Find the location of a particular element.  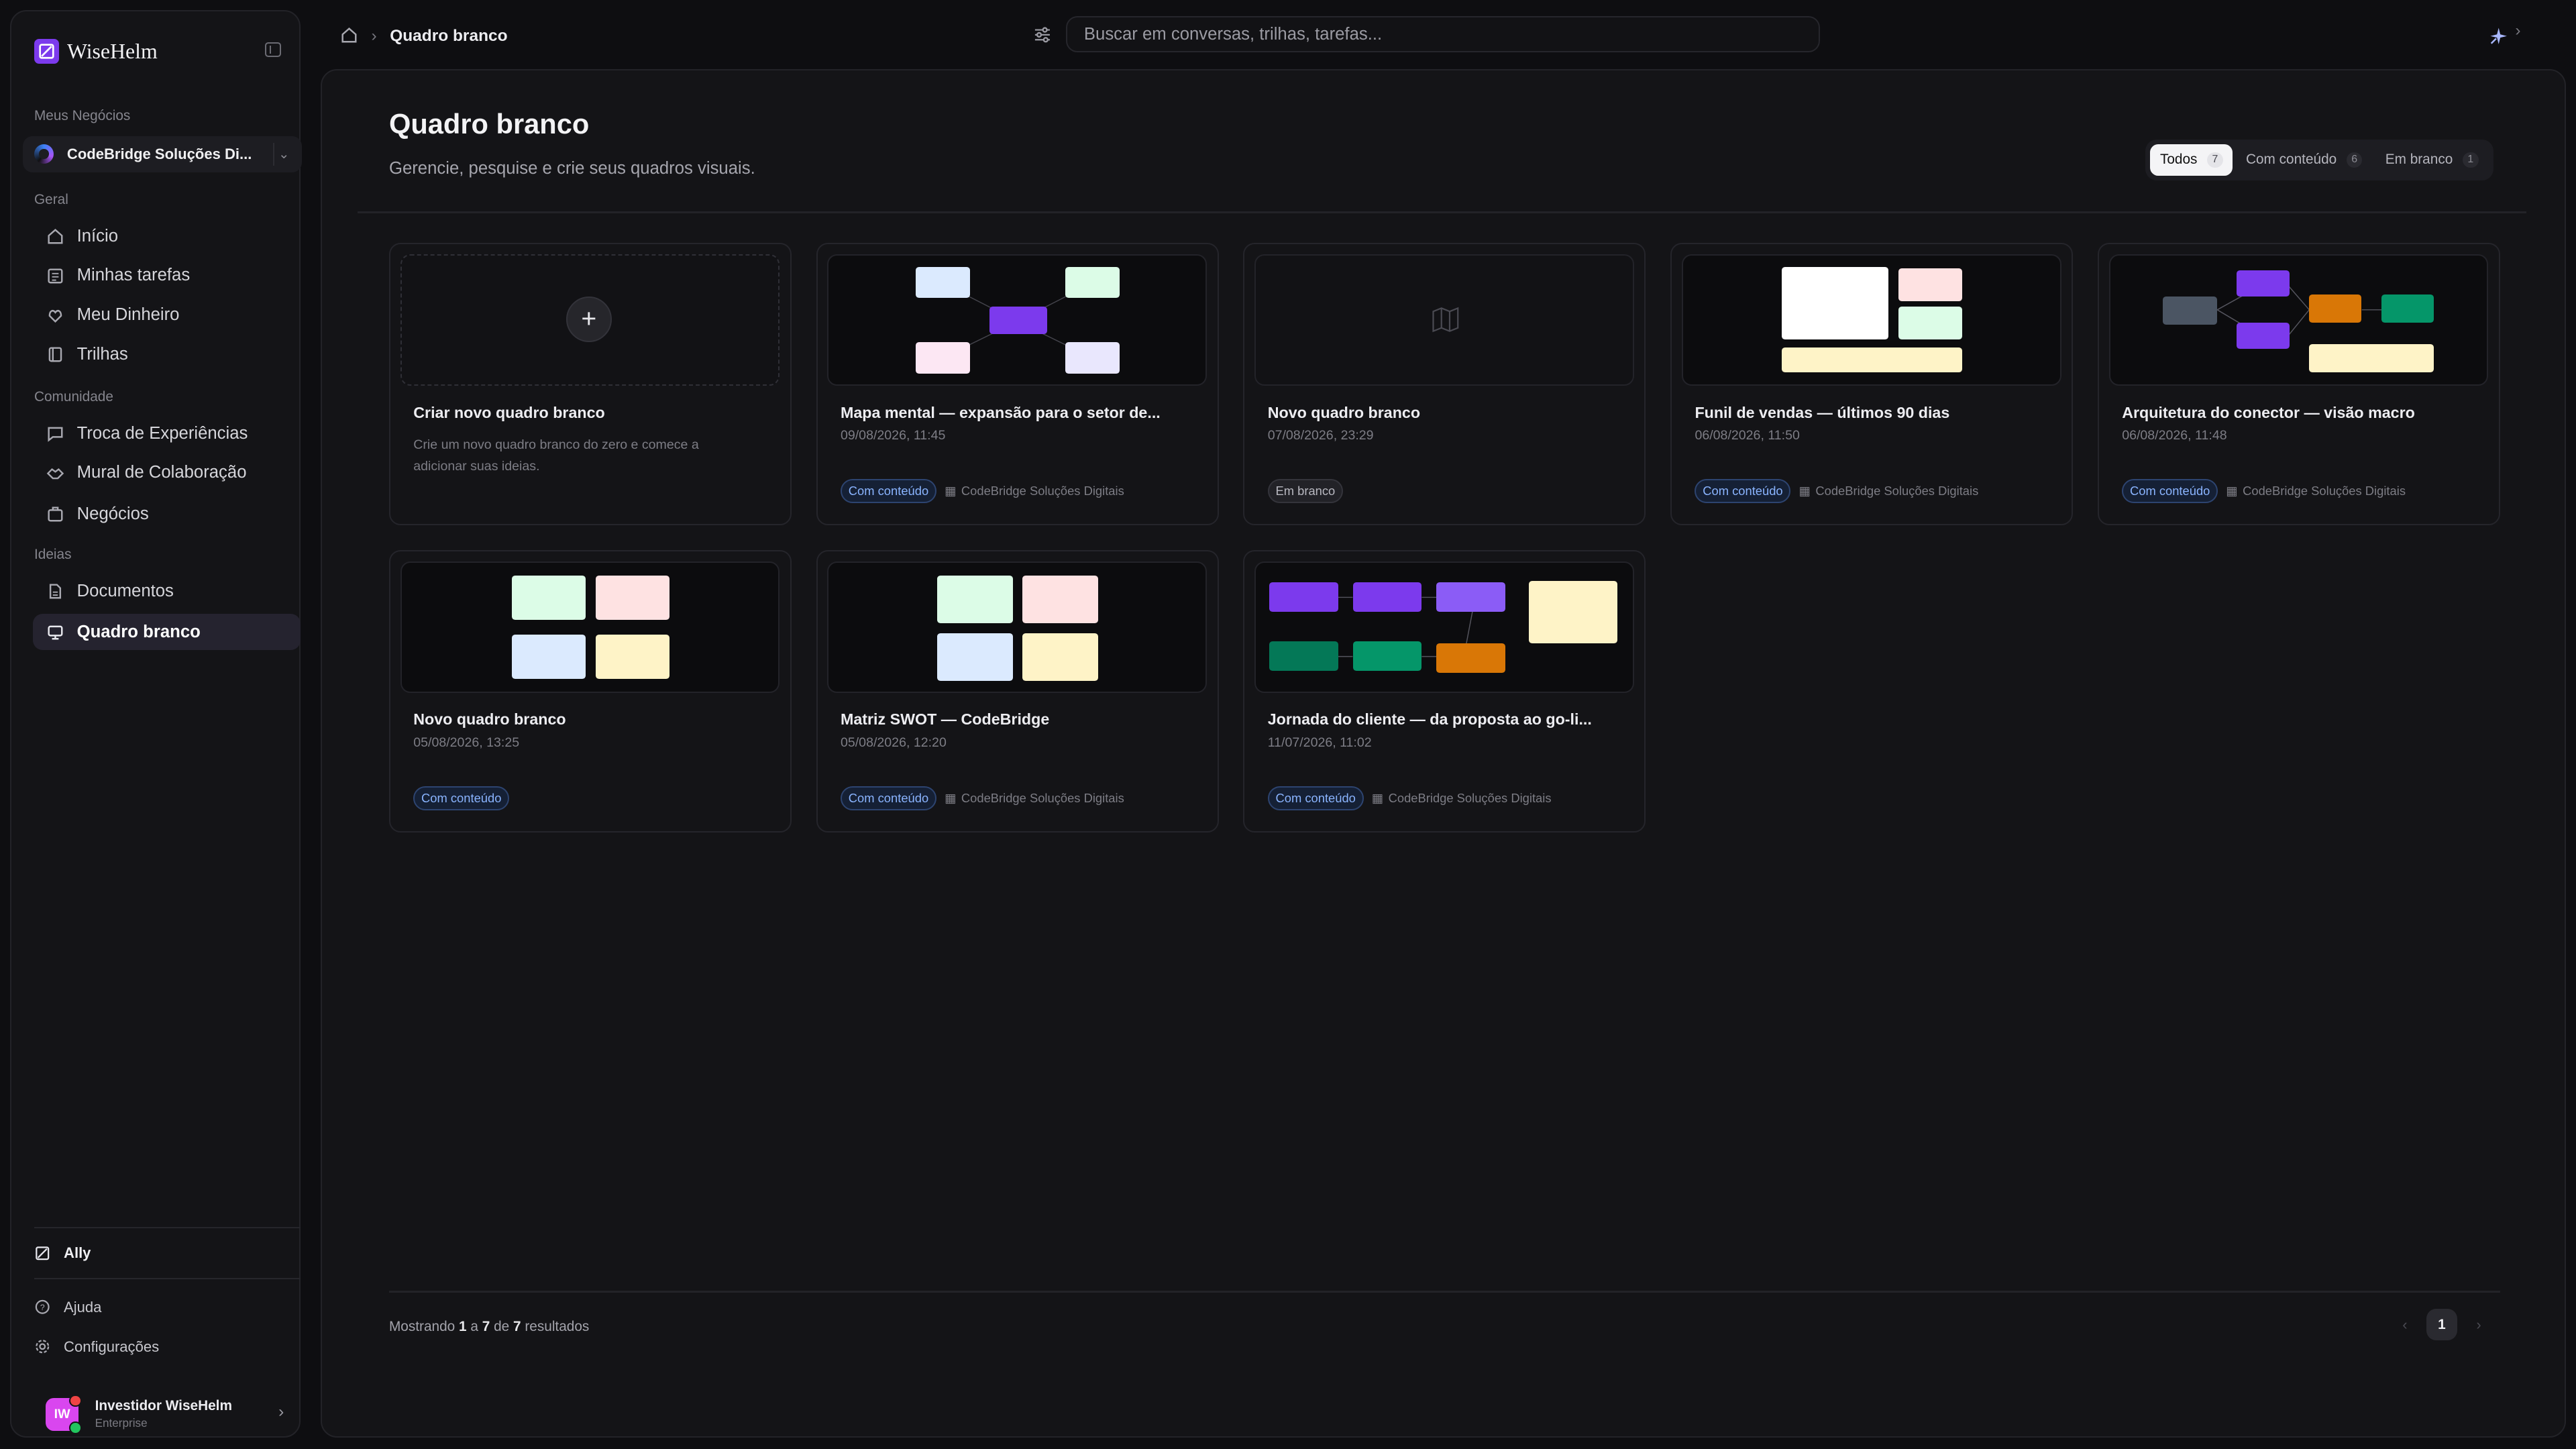

sidebar-item-ally: Ally is located at coordinates (62, 1253).